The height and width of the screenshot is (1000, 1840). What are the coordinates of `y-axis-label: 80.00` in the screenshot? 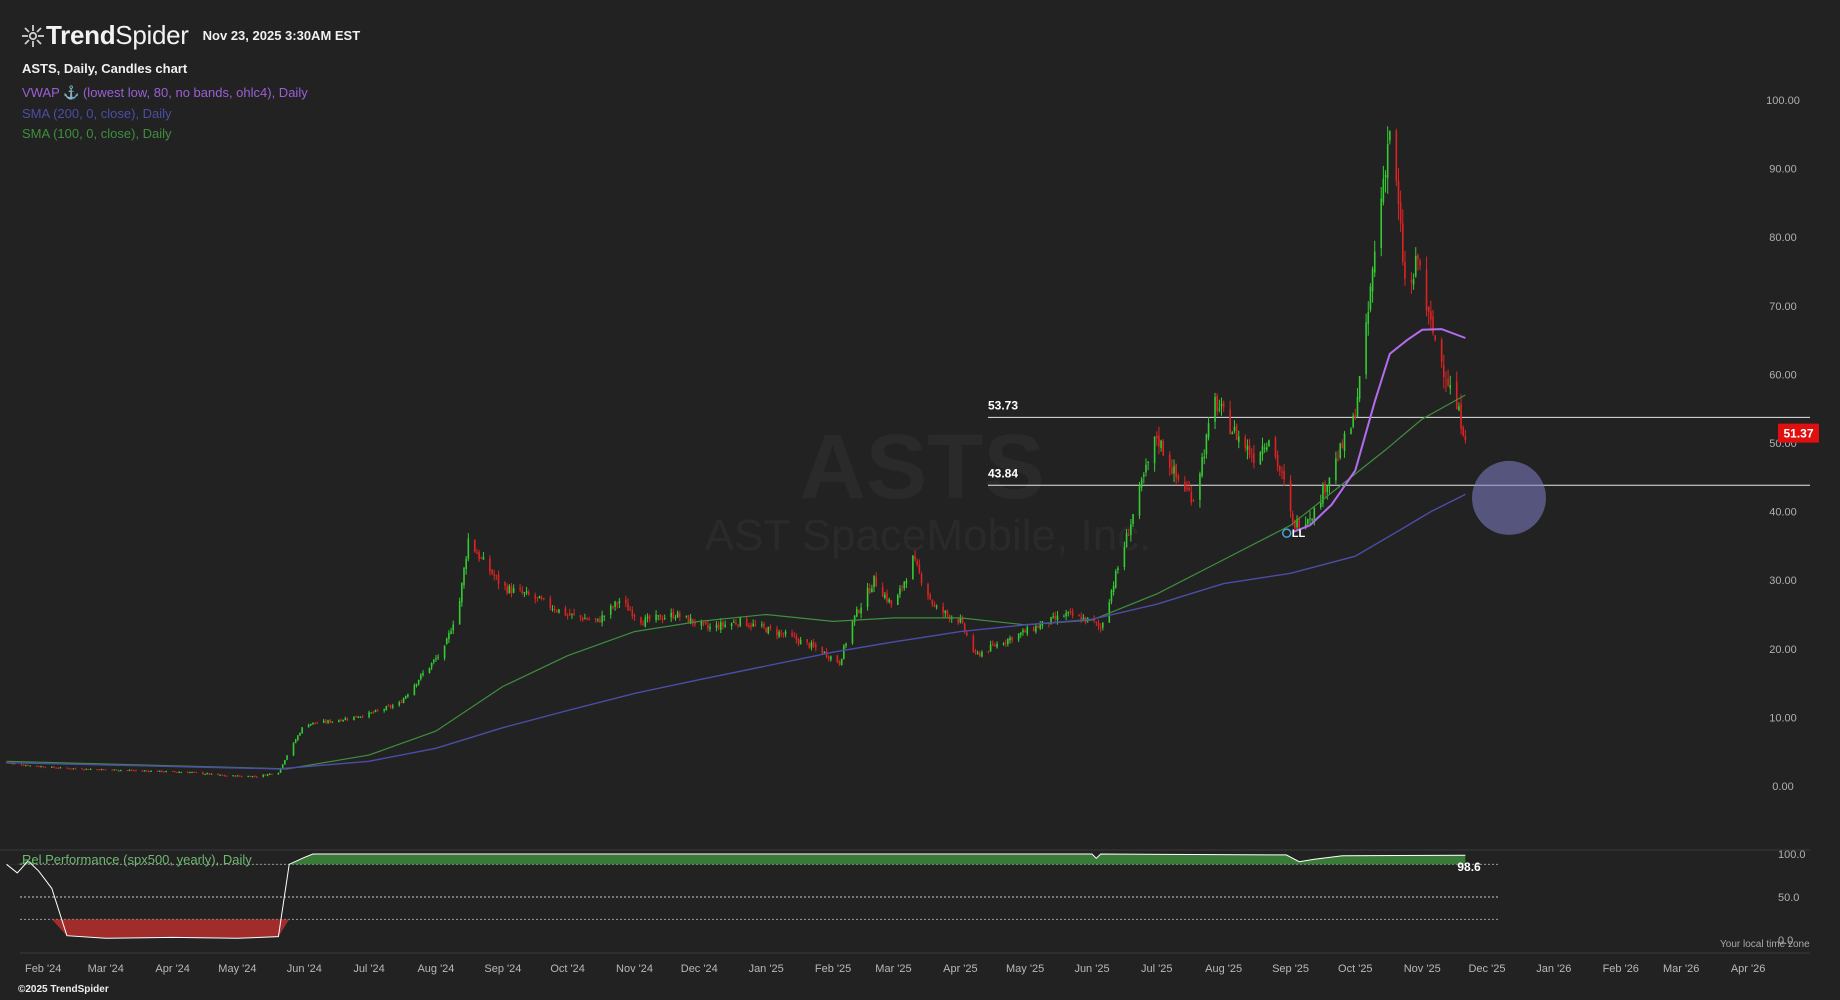 It's located at (1783, 238).